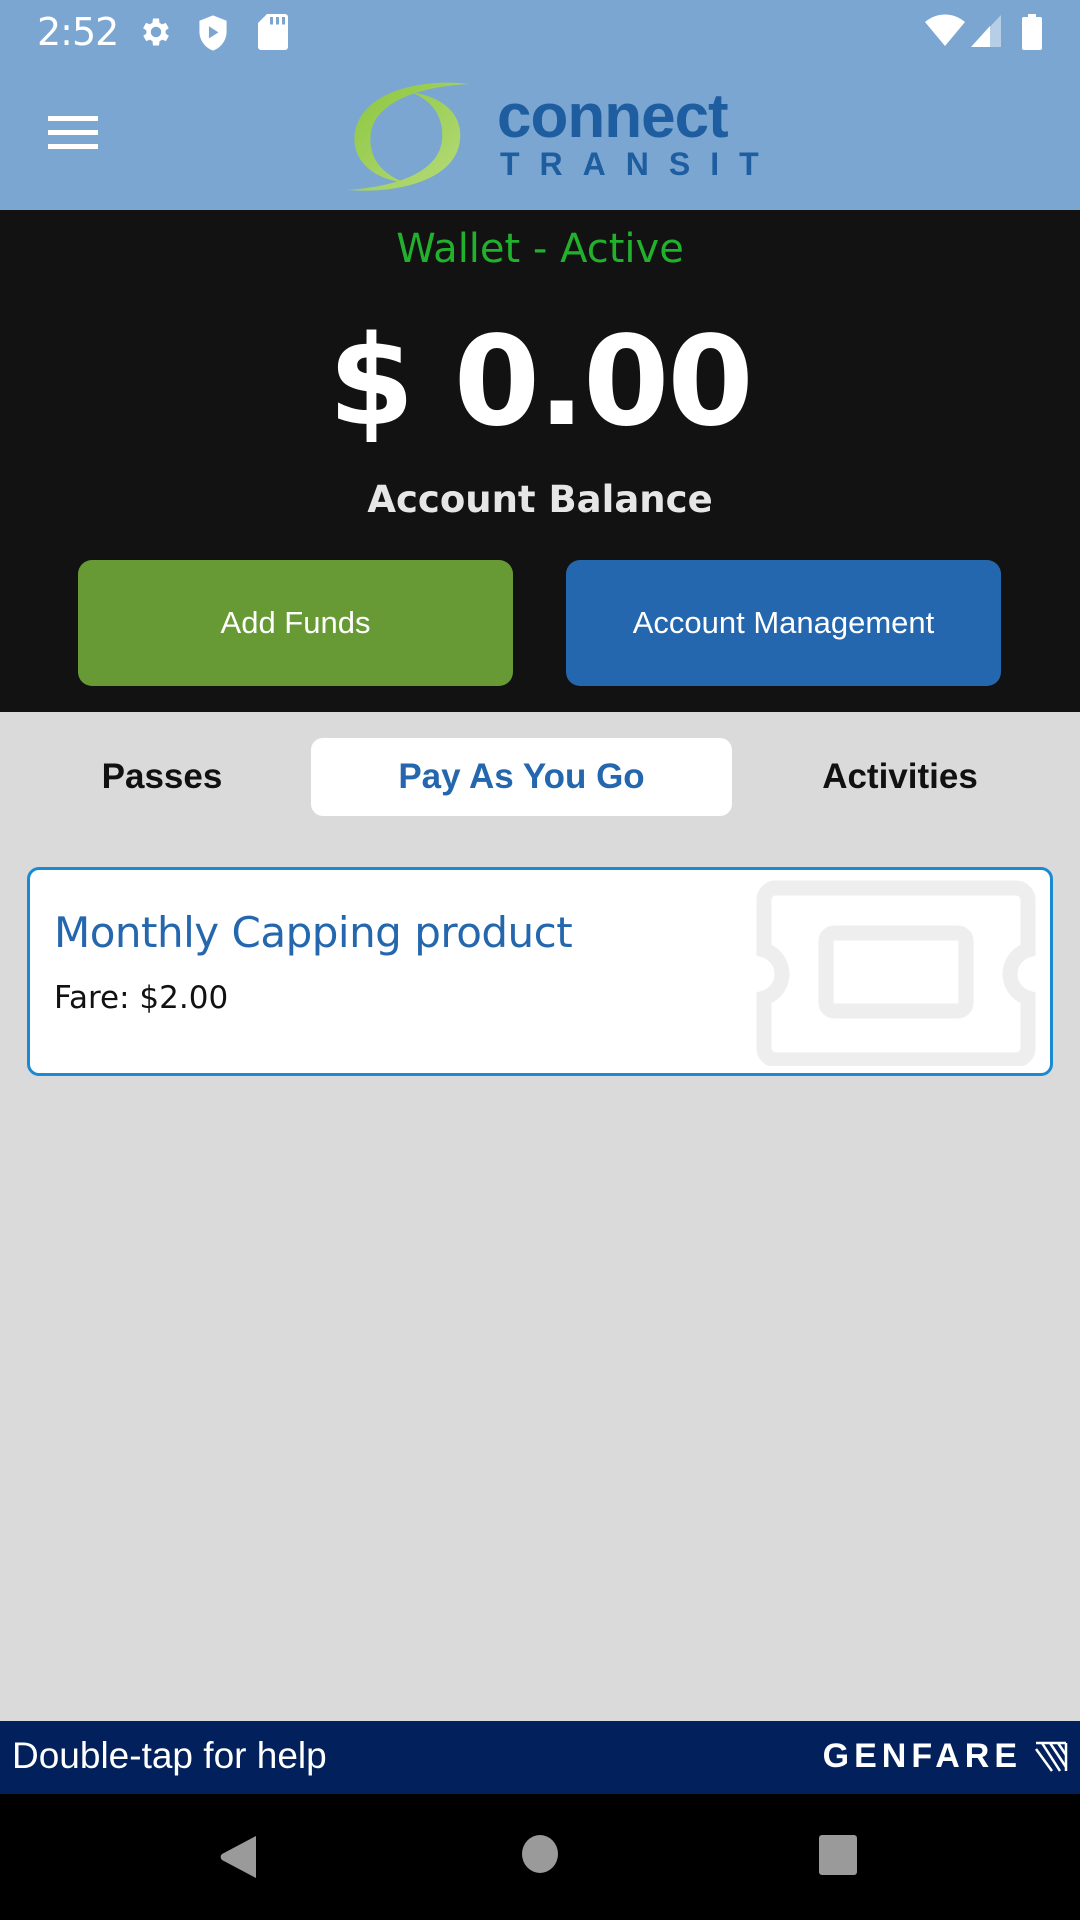 The image size is (1080, 1920). Describe the element at coordinates (162, 777) in the screenshot. I see `tab-passes: Passes` at that location.